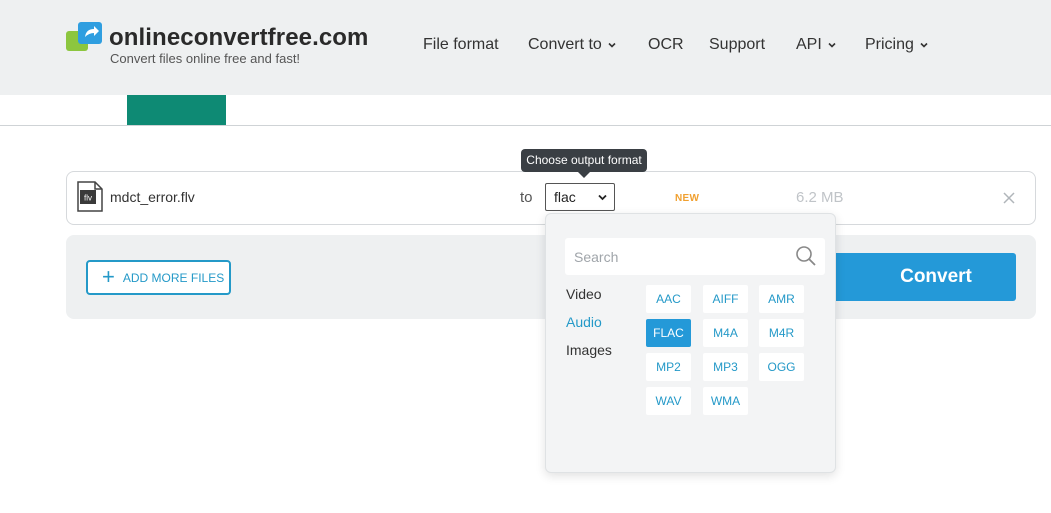  Describe the element at coordinates (781, 333) in the screenshot. I see `format-m4r: M4R` at that location.